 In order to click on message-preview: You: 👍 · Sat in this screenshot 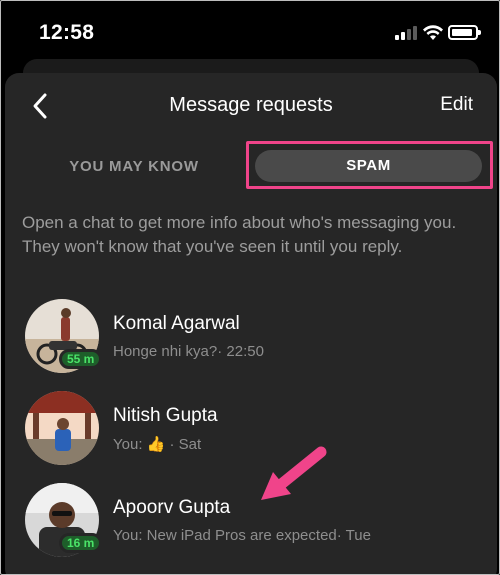, I will do `click(157, 444)`.